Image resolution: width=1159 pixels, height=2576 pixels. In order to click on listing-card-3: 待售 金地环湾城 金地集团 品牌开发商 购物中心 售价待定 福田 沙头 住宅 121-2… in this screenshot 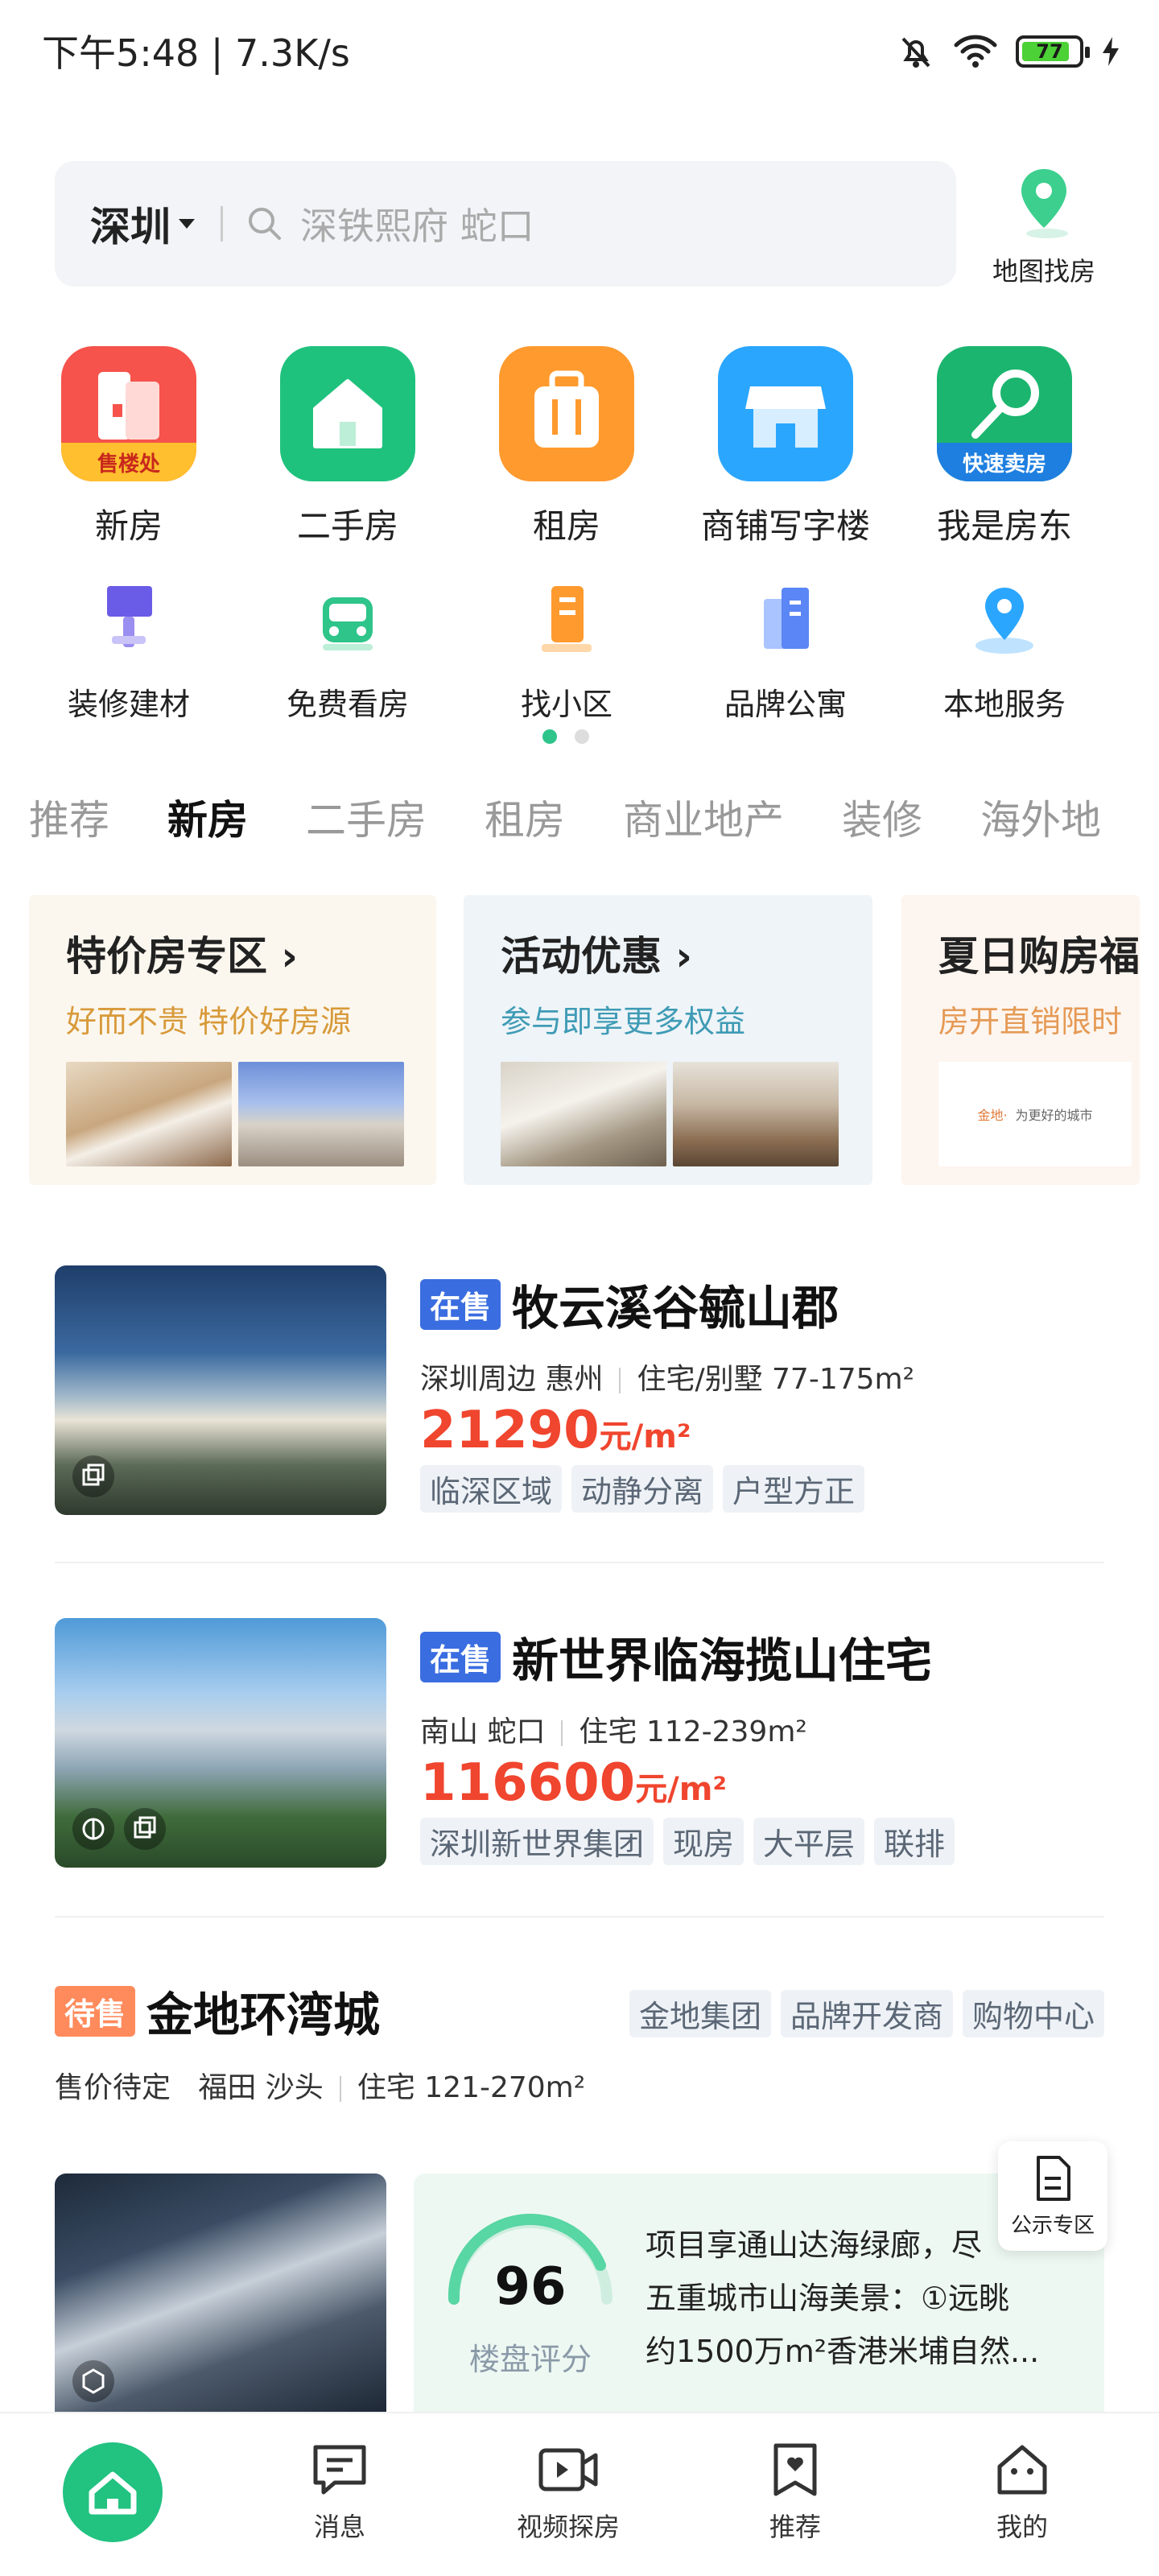, I will do `click(579, 2041)`.